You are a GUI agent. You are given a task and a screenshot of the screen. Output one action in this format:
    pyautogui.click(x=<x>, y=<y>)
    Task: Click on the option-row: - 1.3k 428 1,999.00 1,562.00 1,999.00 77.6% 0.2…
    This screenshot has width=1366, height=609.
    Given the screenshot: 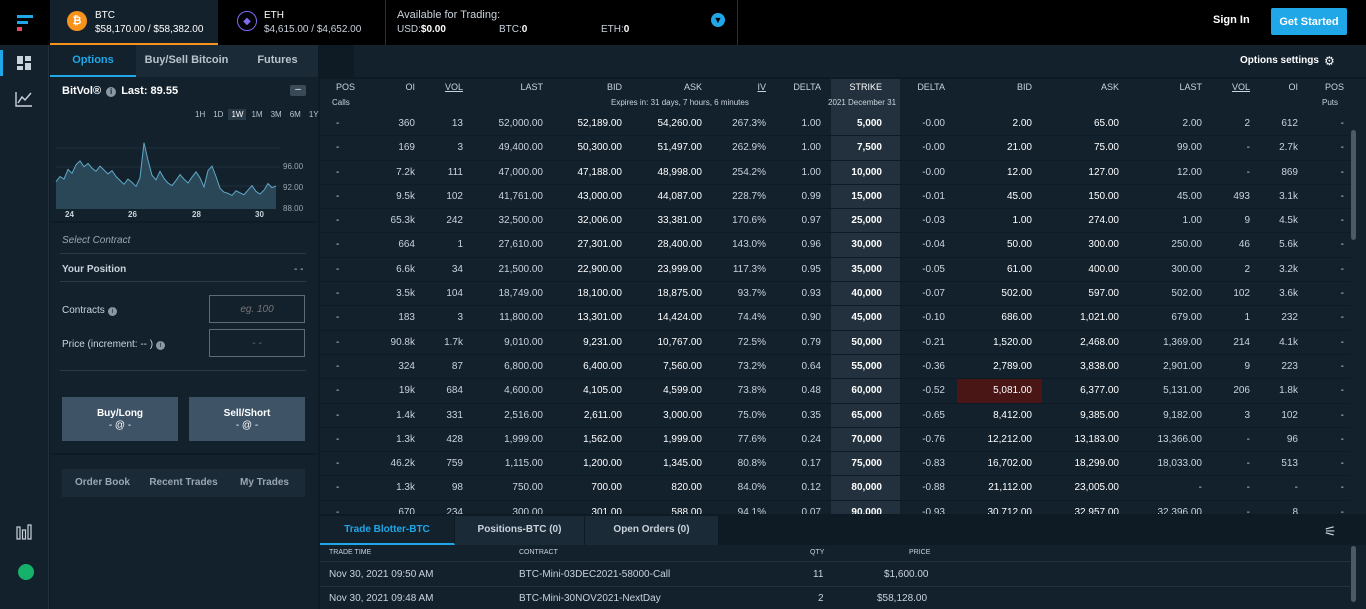 What is the action you would take?
    pyautogui.click(x=835, y=440)
    